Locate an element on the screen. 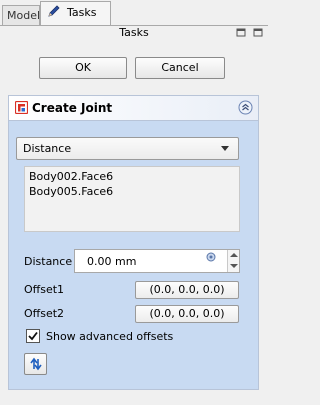  float-icon is located at coordinates (241, 33).